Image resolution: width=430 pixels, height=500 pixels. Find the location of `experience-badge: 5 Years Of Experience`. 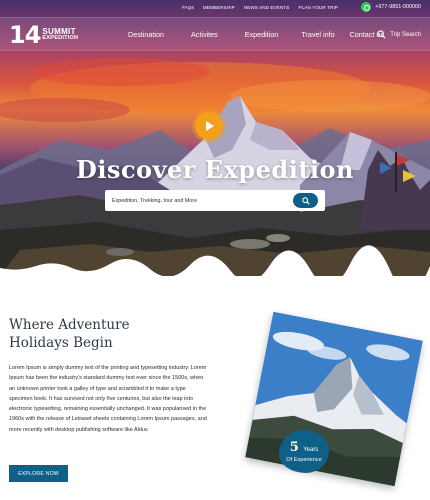

experience-badge: 5 Years Of Experience is located at coordinates (304, 451).